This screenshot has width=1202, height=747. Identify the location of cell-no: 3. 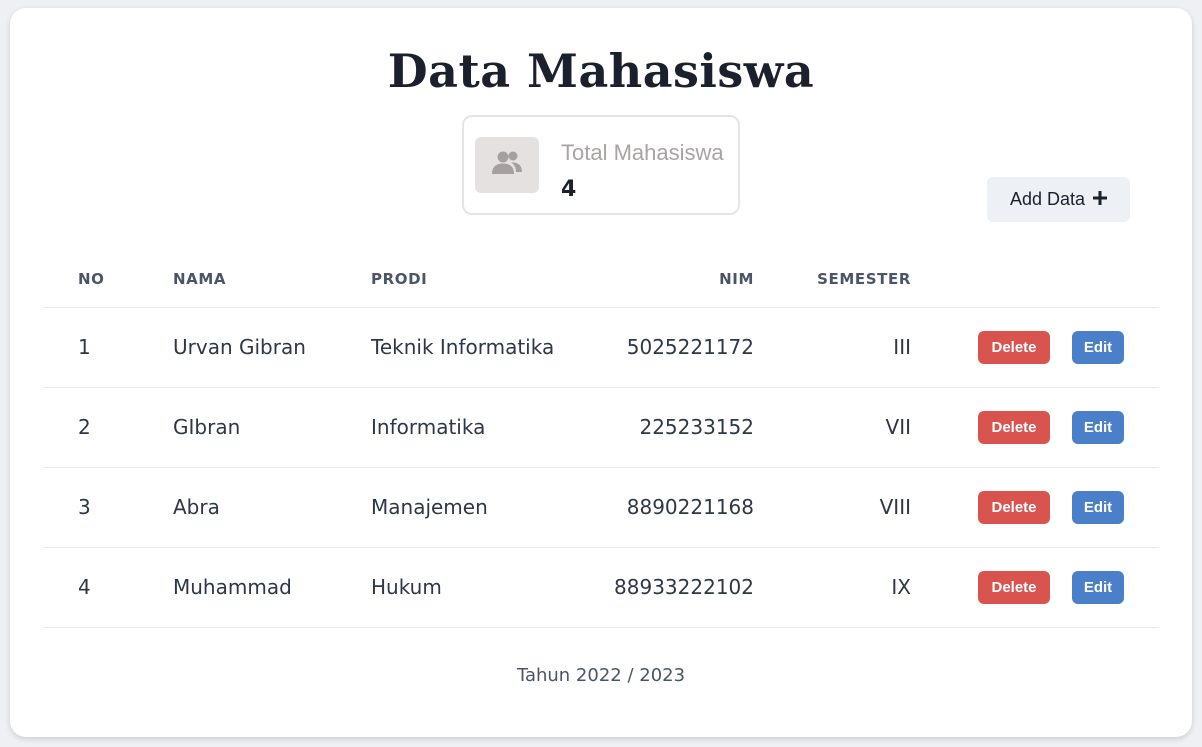
(84, 507).